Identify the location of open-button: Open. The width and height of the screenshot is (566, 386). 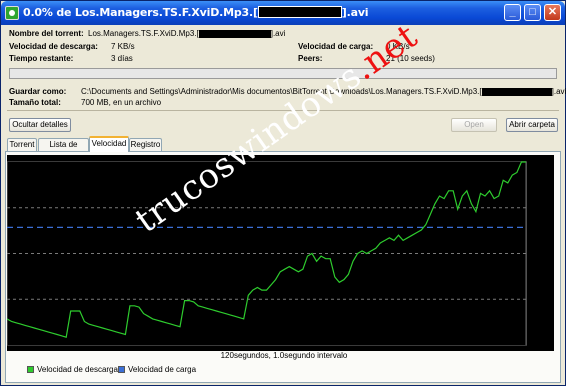
(474, 125).